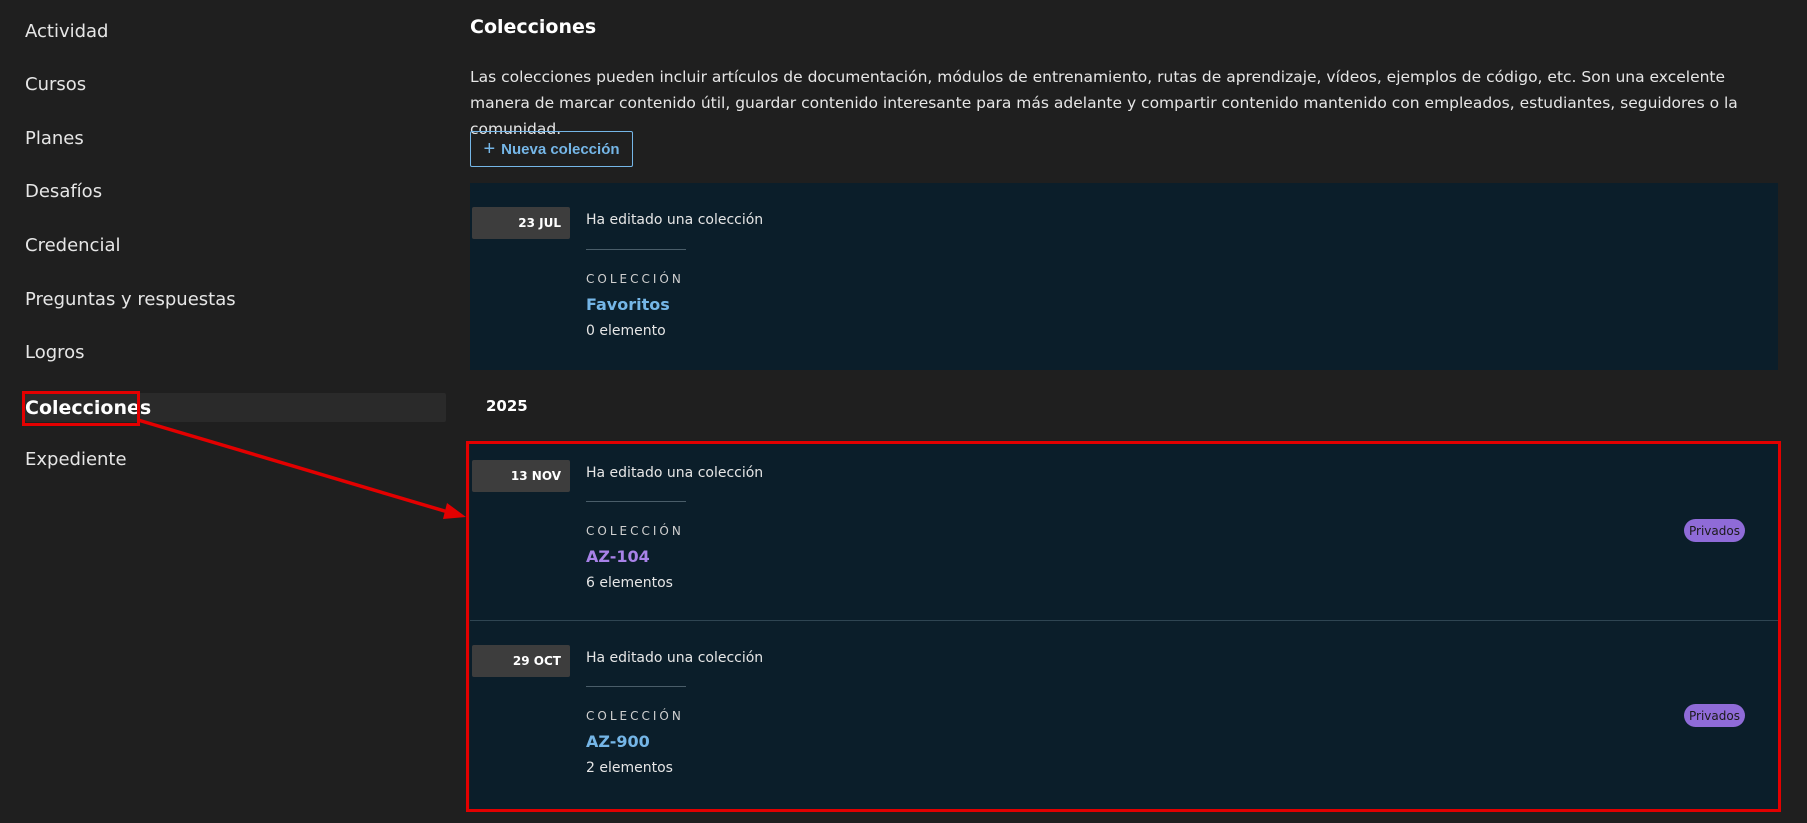  What do you see at coordinates (1124, 620) in the screenshot?
I see `entry-divider` at bounding box center [1124, 620].